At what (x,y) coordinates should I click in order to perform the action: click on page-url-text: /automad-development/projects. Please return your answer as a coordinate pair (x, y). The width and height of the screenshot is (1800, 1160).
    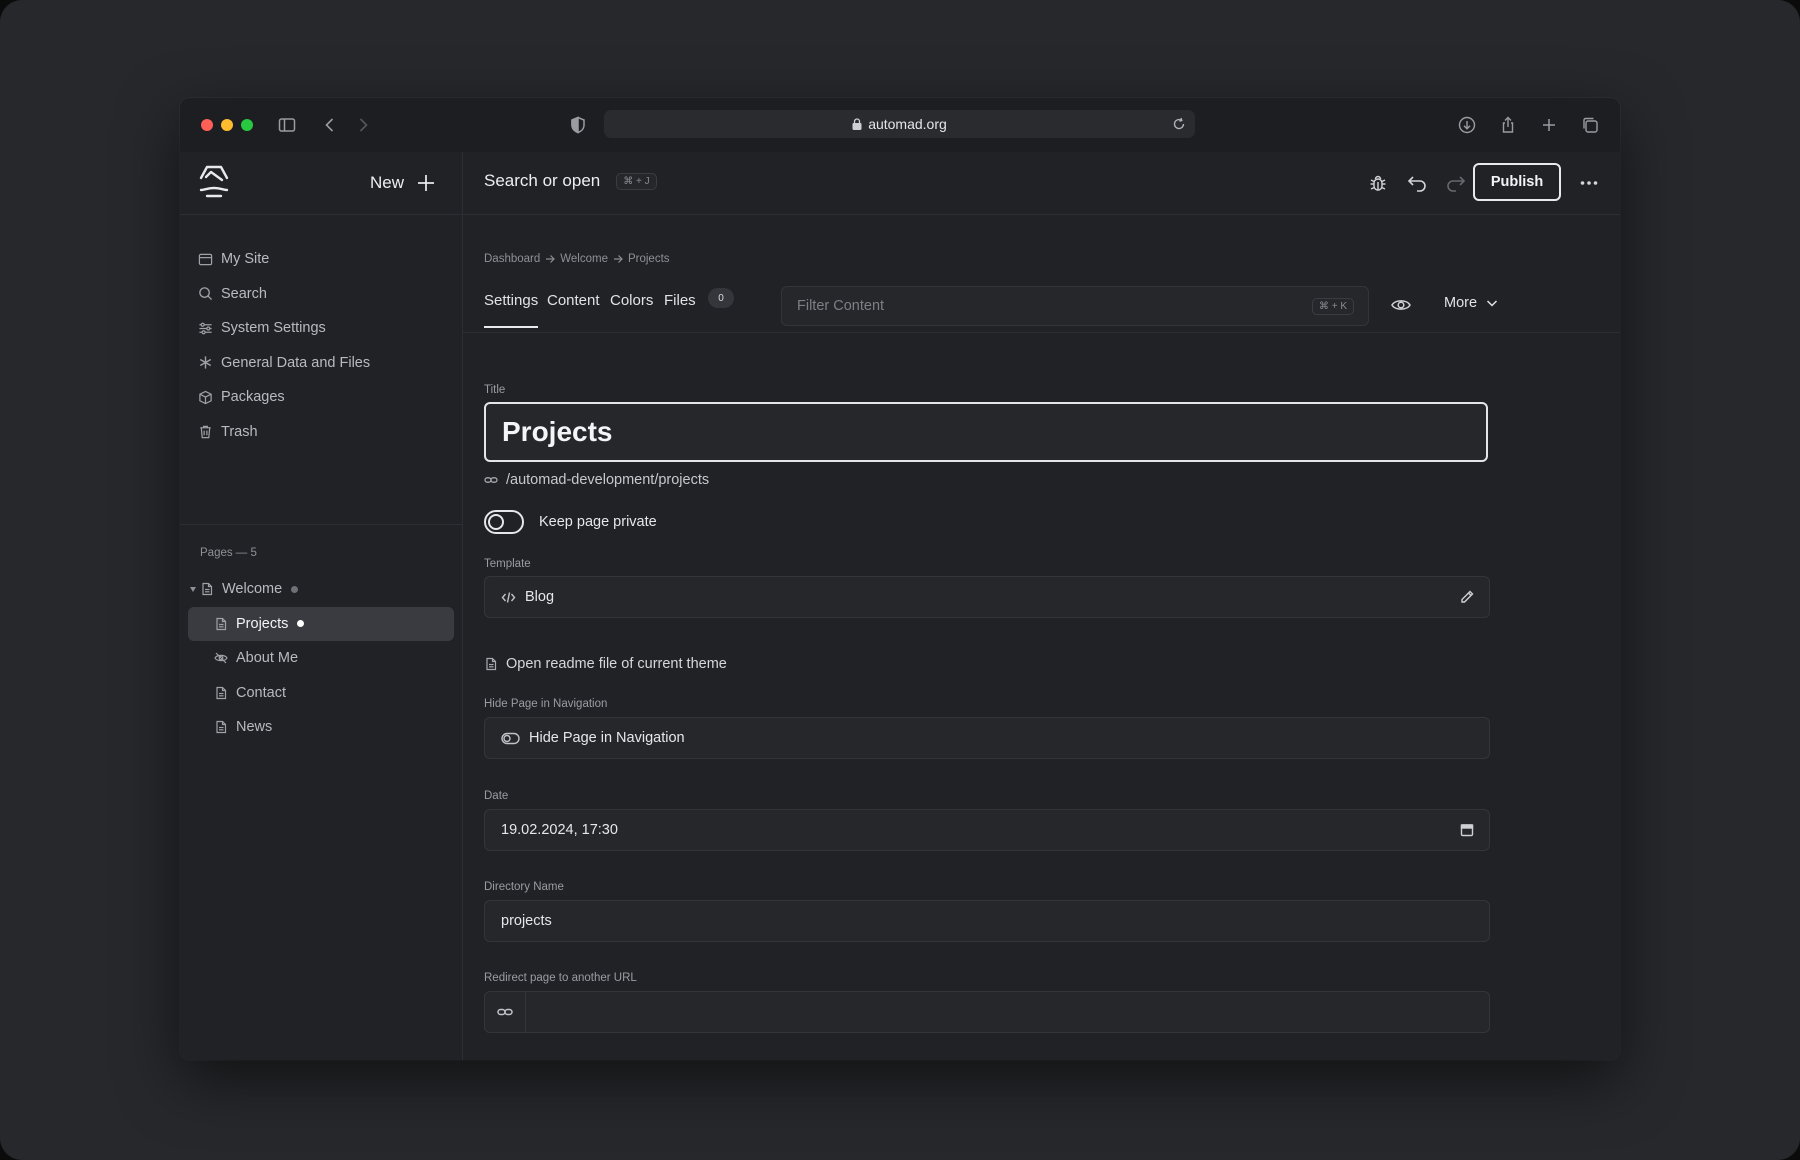
    Looking at the image, I should click on (608, 480).